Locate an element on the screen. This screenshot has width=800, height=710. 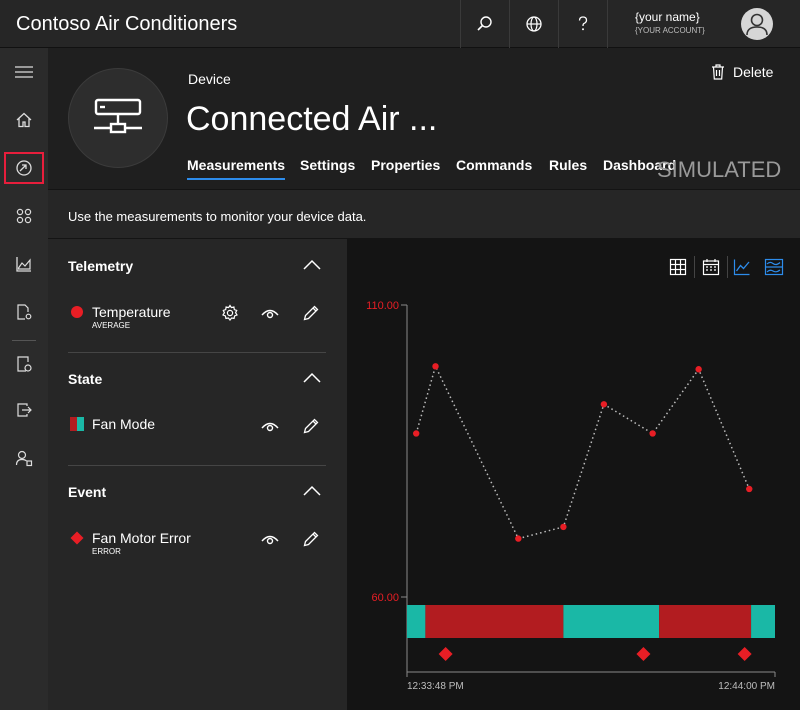
search-icon is located at coordinates (484, 23).